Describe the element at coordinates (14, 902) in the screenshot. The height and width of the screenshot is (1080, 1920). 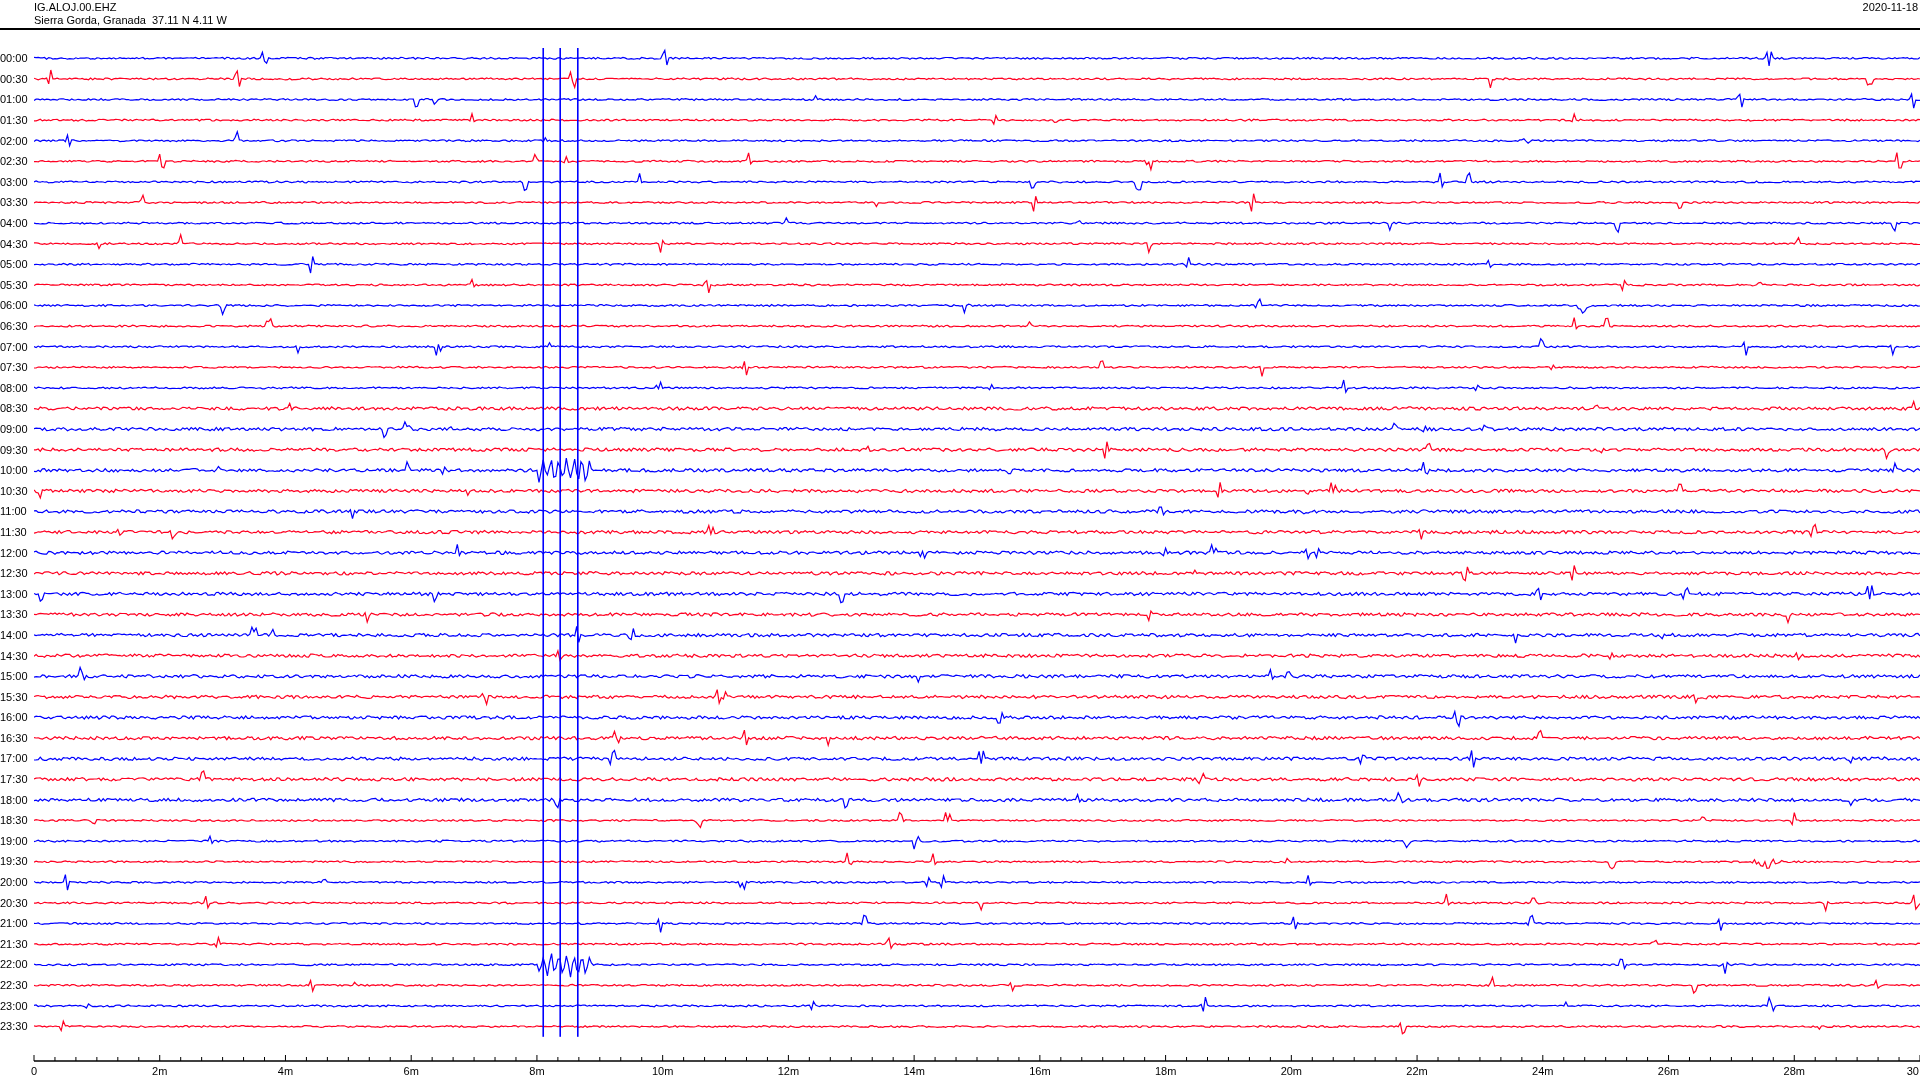
I see `time-label: 20:30` at that location.